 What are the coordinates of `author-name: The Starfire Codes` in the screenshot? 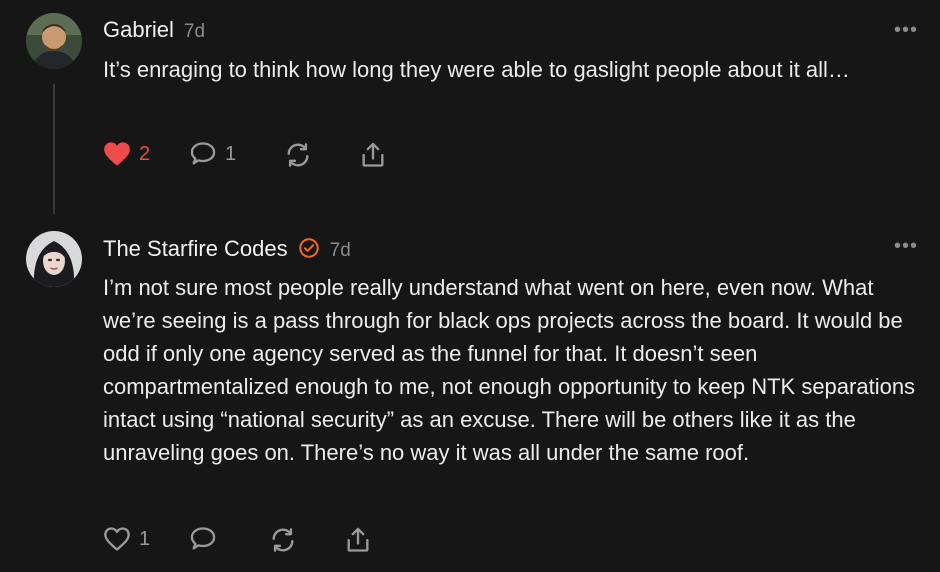 It's located at (195, 248).